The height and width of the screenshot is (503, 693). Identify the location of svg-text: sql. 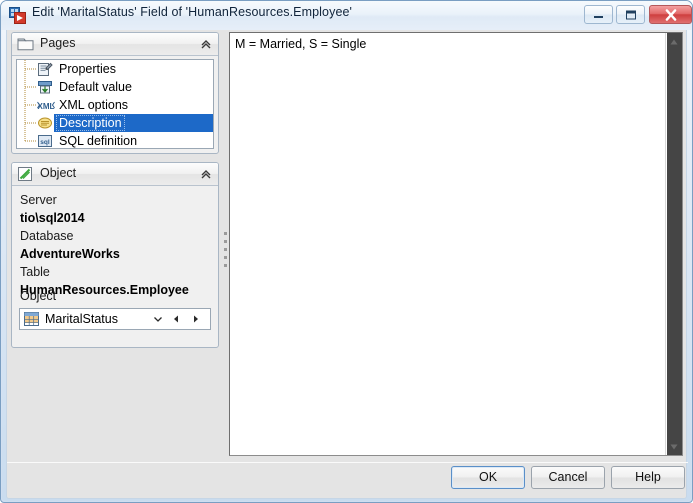
(45, 142).